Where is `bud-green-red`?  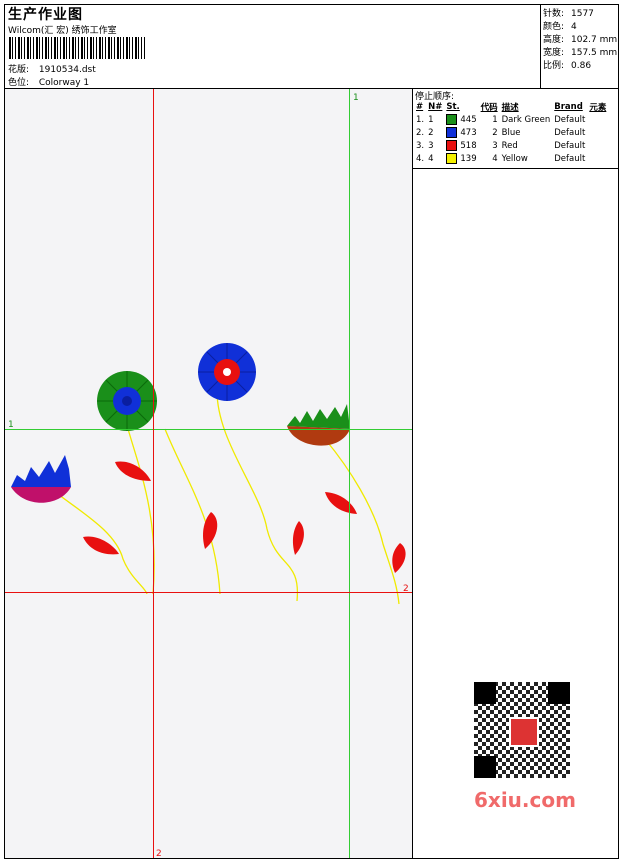
bud-green-red is located at coordinates (318, 425).